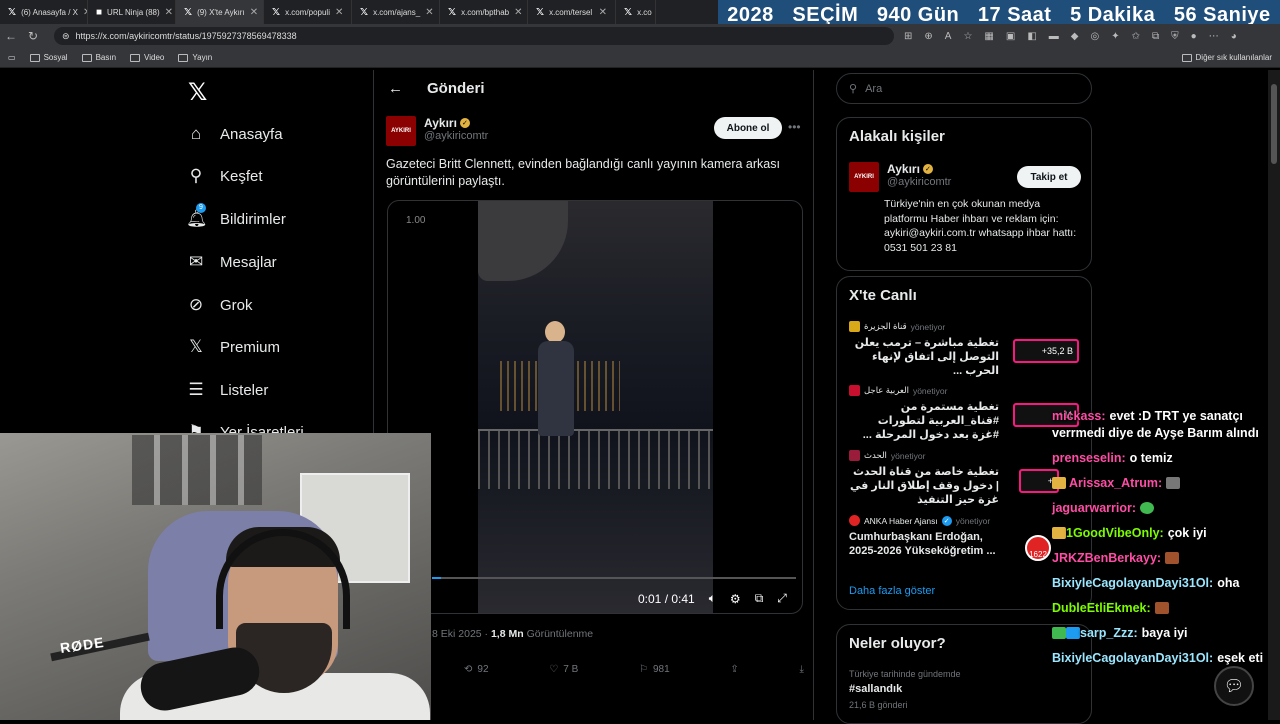 Image resolution: width=1280 pixels, height=724 pixels. I want to click on extension-icon: ▦, so click(988, 36).